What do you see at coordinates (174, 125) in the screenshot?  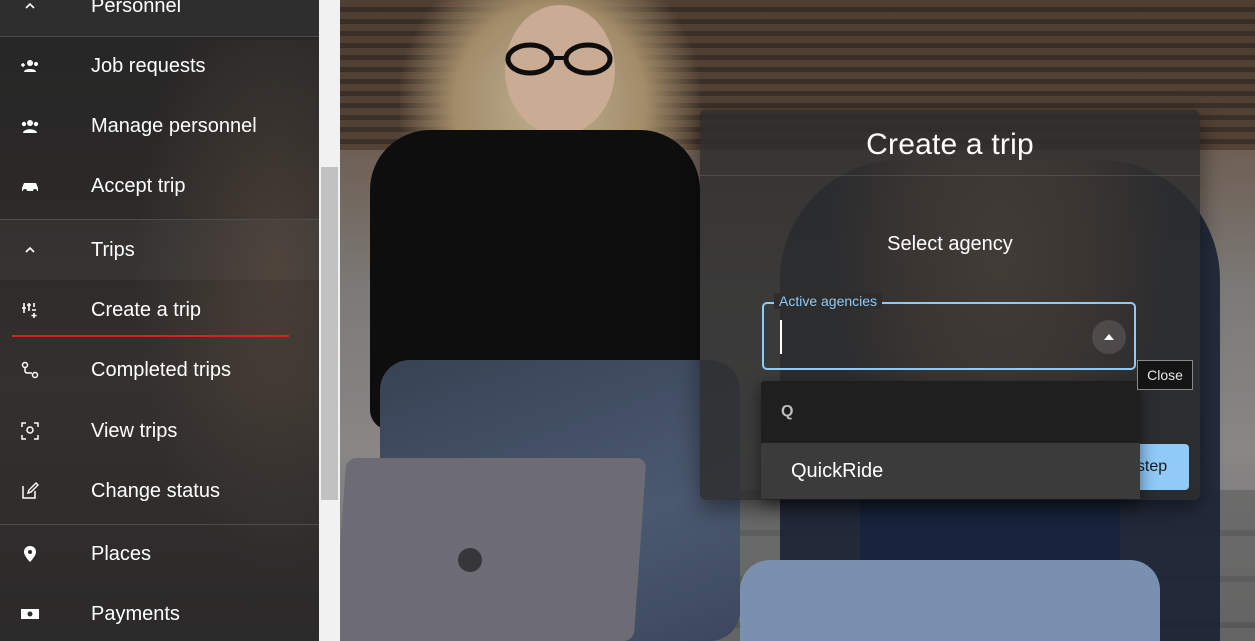 I see `sidebar-item-label: Manage personnel` at bounding box center [174, 125].